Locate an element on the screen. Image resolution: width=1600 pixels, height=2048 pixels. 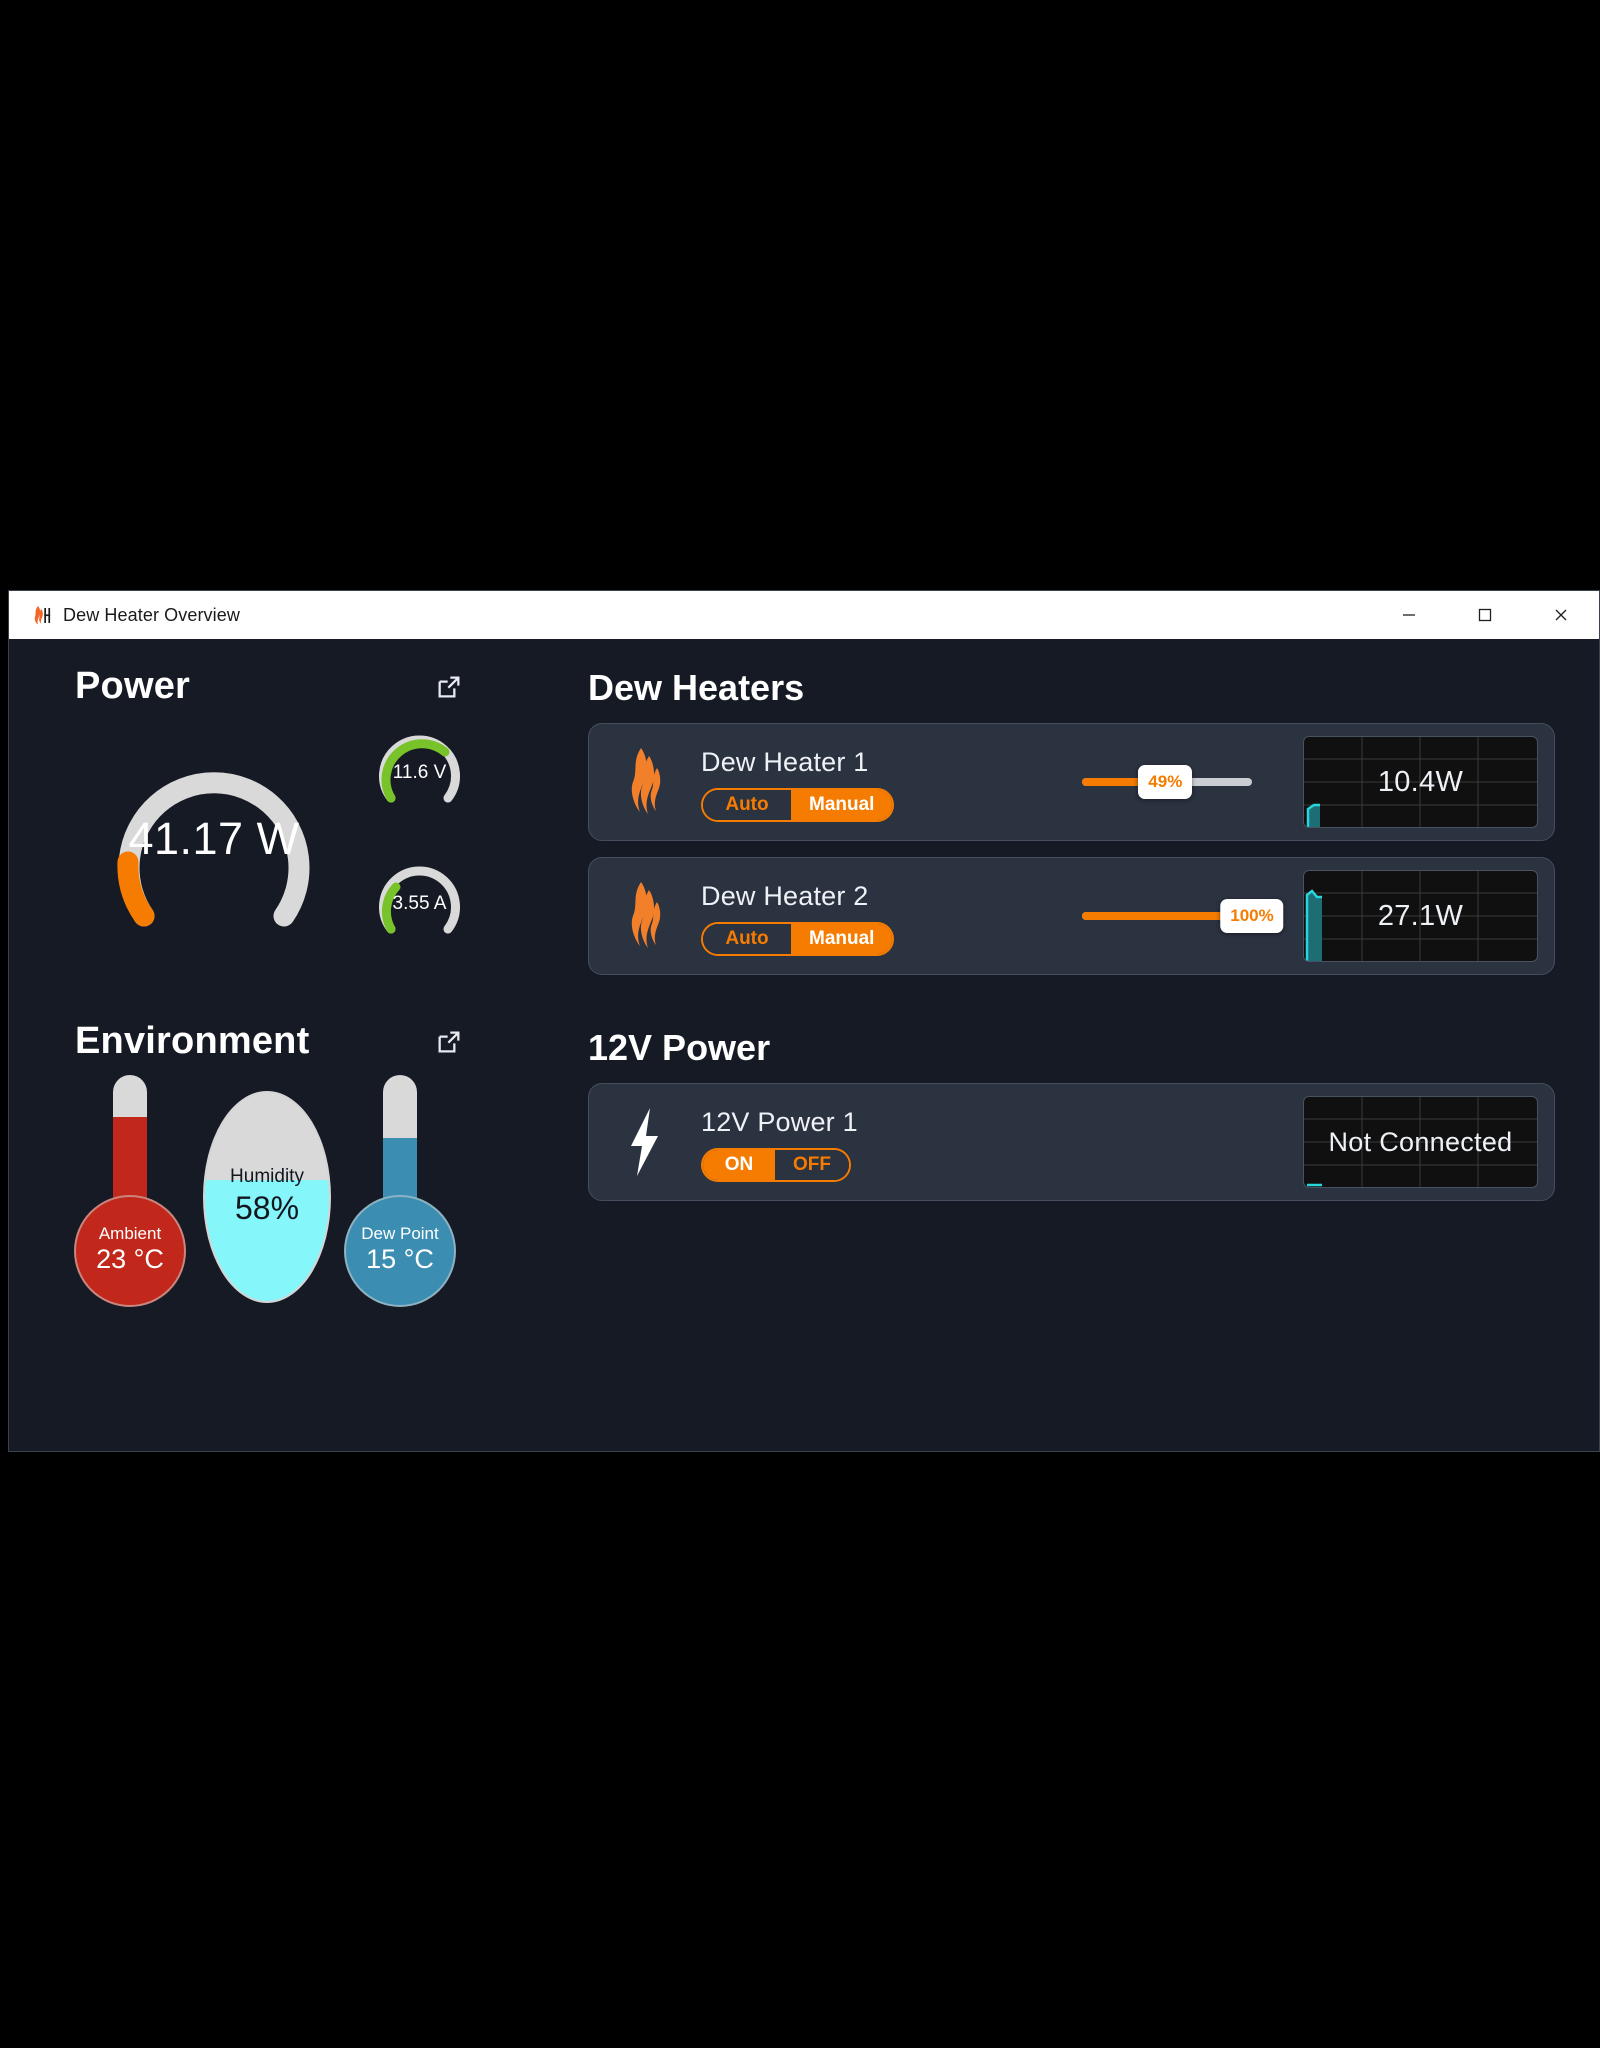
device-info-12v-power-1: 12V Power 1 ON OFF is located at coordinates (866, 1142).